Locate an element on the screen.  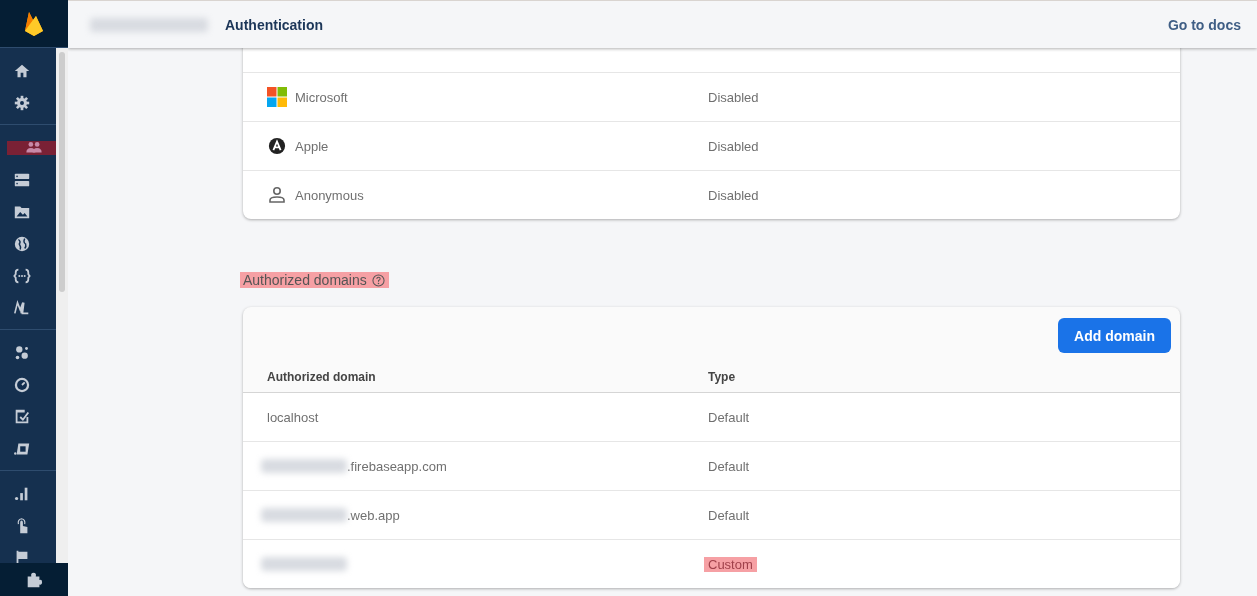
docs-link: Go to docs is located at coordinates (1204, 24).